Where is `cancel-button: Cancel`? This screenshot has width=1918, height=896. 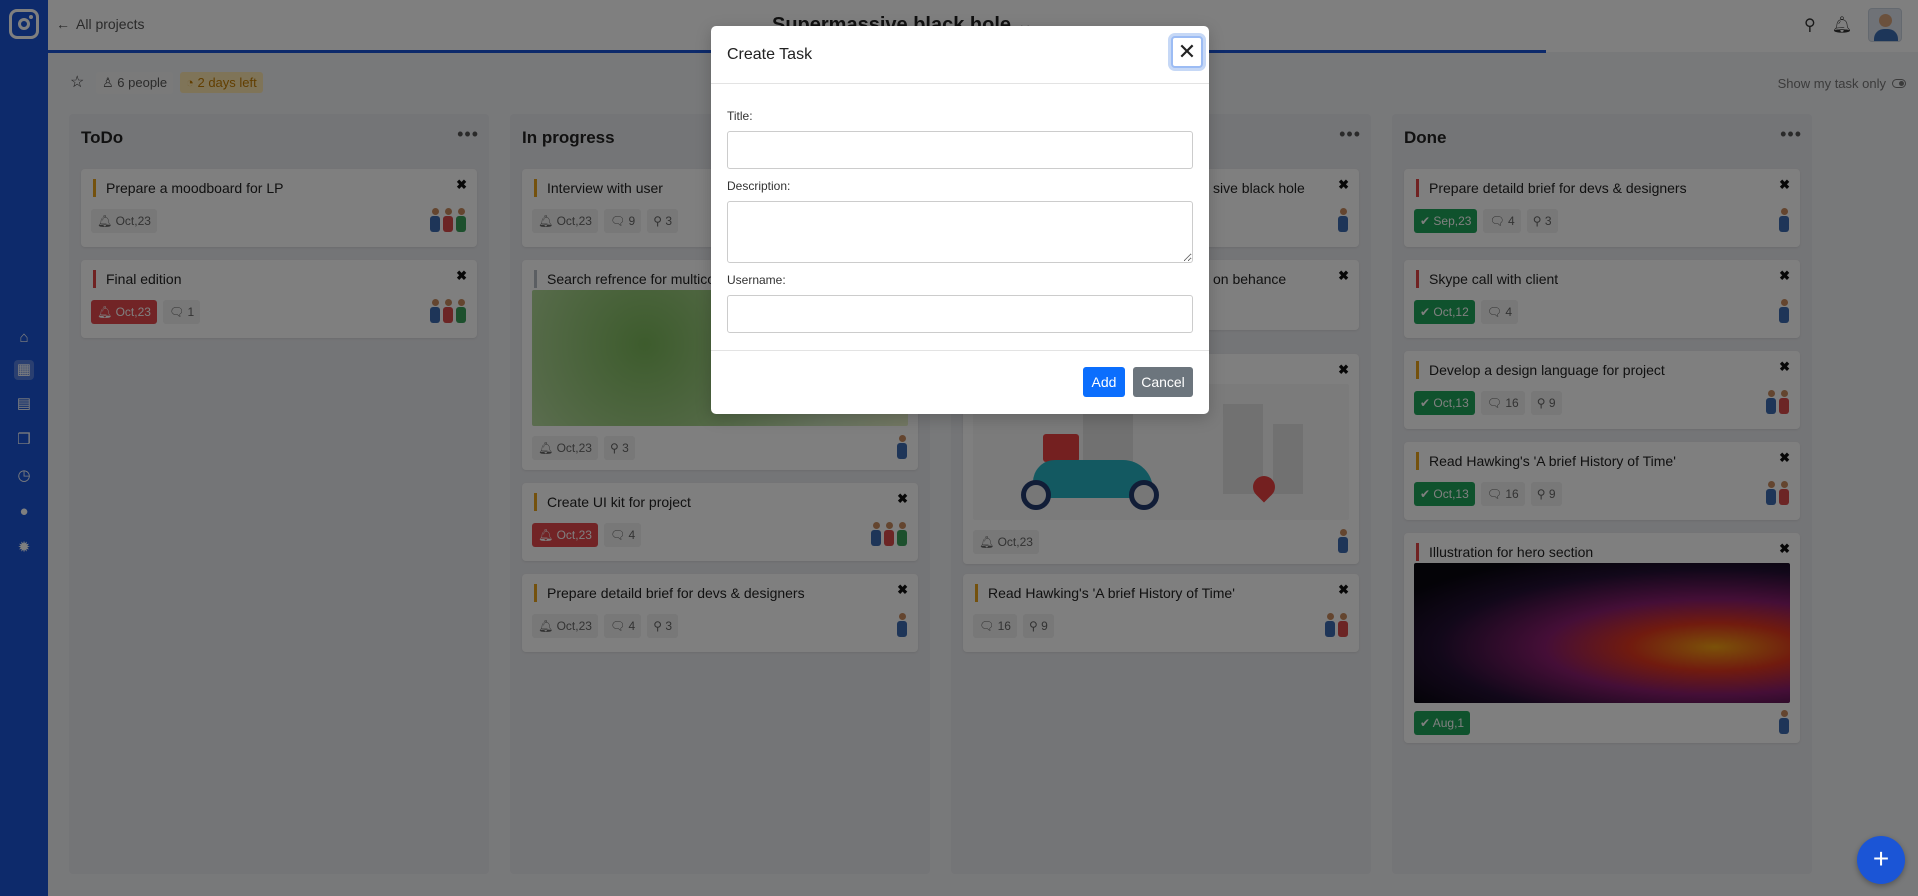
cancel-button: Cancel is located at coordinates (1163, 382).